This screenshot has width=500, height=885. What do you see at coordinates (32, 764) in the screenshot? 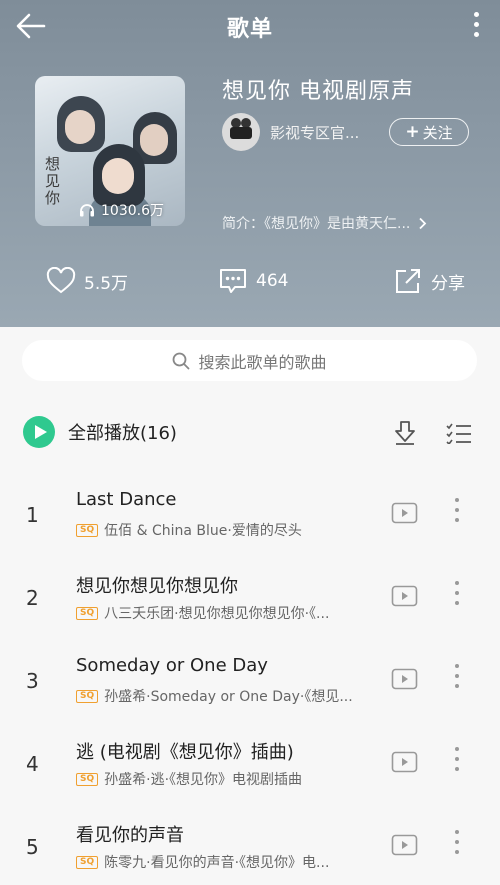
I see `song-index: 4` at bounding box center [32, 764].